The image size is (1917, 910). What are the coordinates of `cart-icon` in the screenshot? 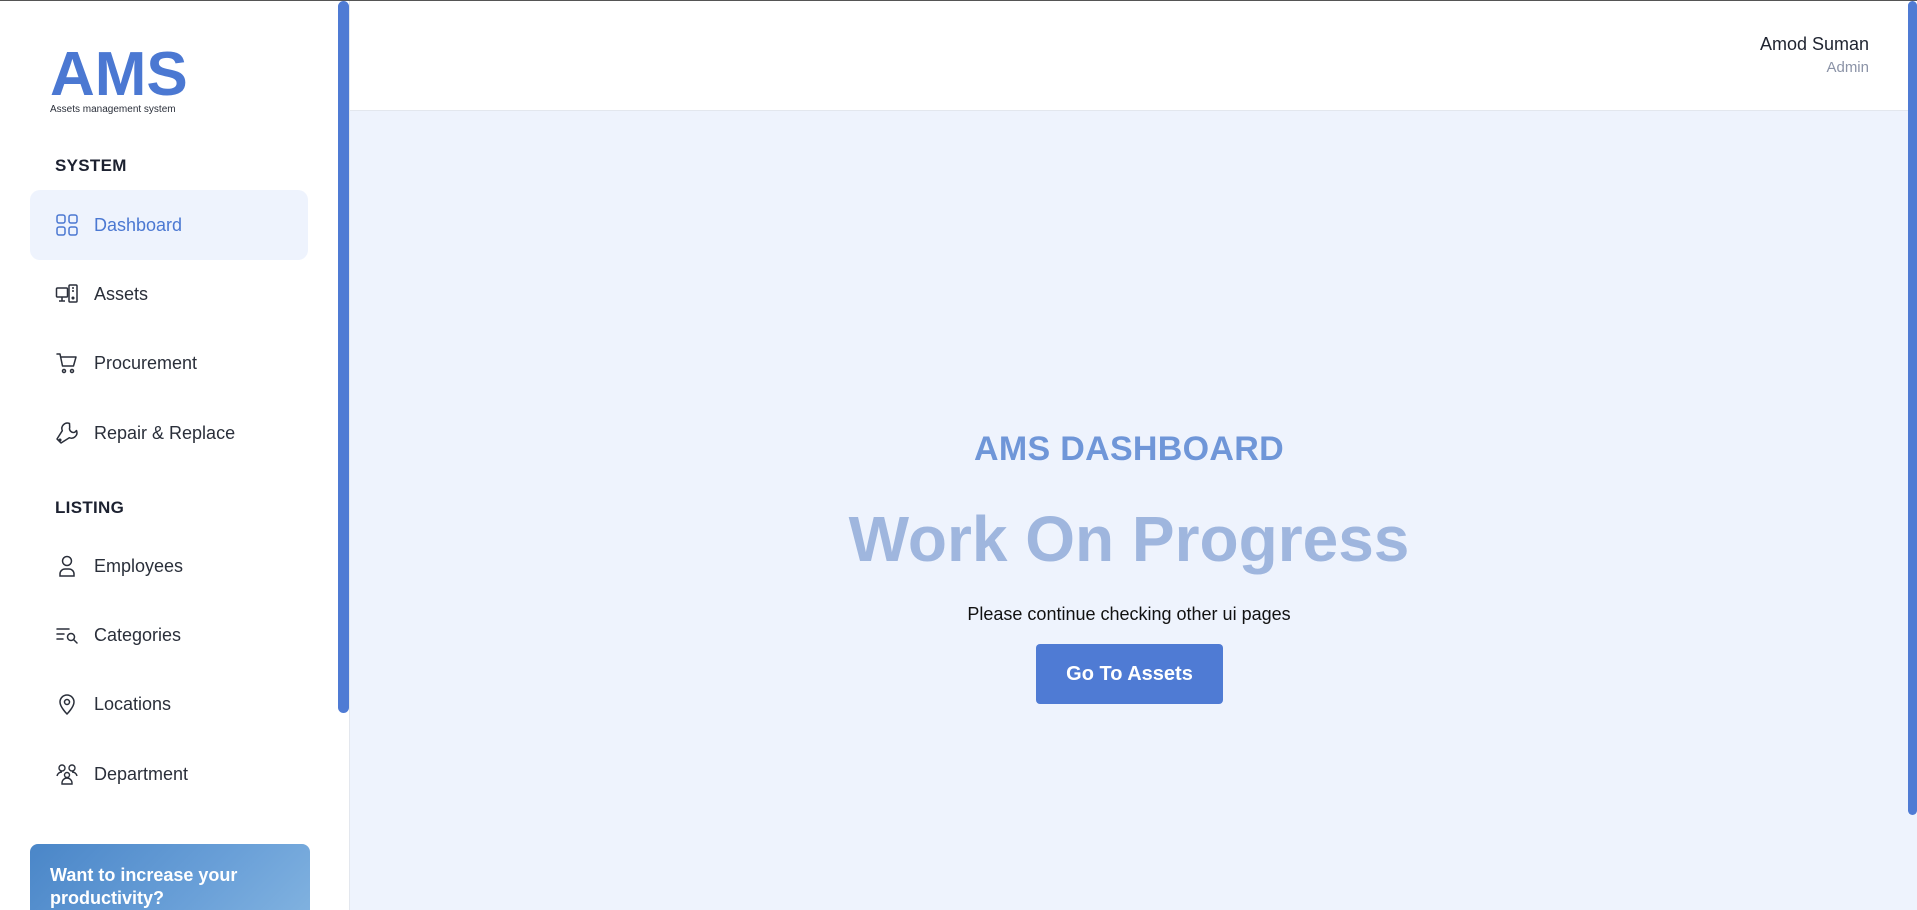 It's located at (67, 363).